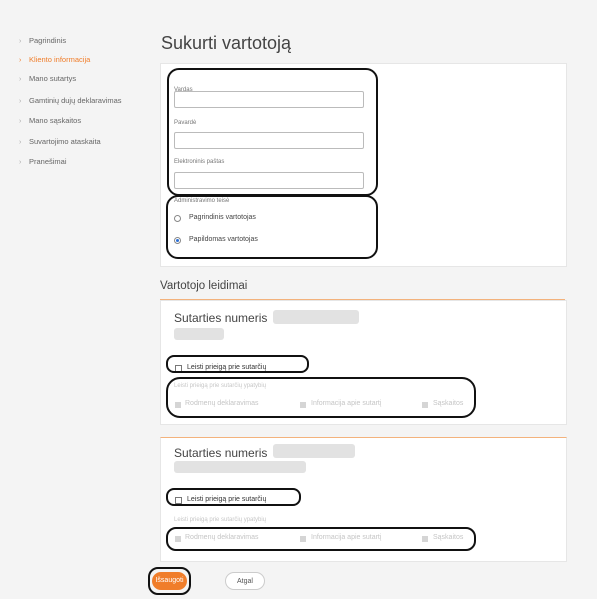  What do you see at coordinates (204, 286) in the screenshot?
I see `permissions-title: Vartotojo leidimai` at bounding box center [204, 286].